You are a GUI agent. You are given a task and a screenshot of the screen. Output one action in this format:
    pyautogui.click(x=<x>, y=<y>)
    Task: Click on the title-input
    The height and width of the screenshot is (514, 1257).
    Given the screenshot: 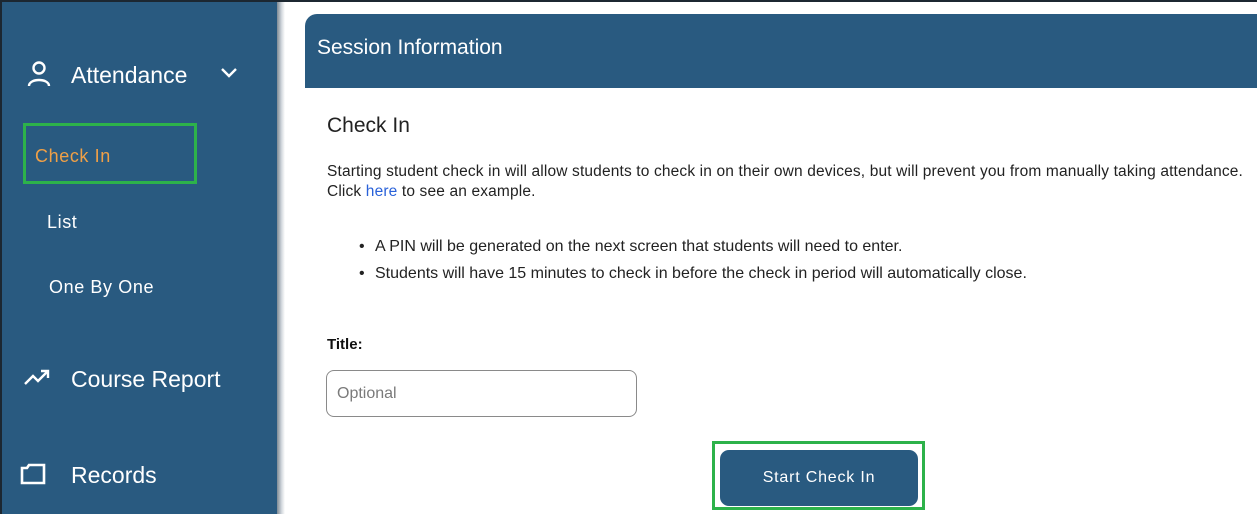 What is the action you would take?
    pyautogui.click(x=481, y=393)
    